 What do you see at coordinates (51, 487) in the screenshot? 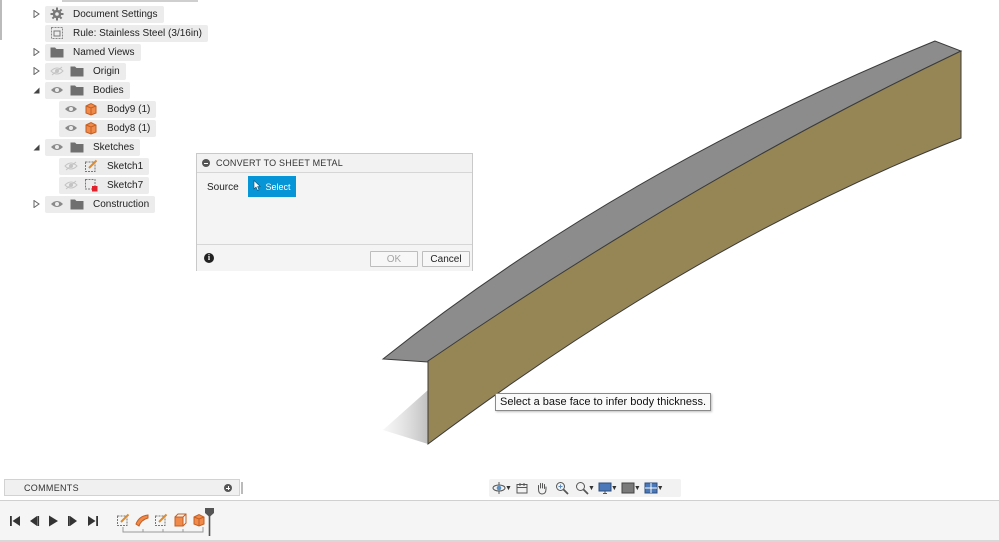
I see `comments-title: COMMENTS` at bounding box center [51, 487].